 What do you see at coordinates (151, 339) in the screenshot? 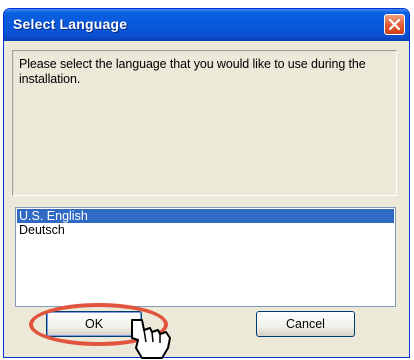
I see `hand-pointer-icon` at bounding box center [151, 339].